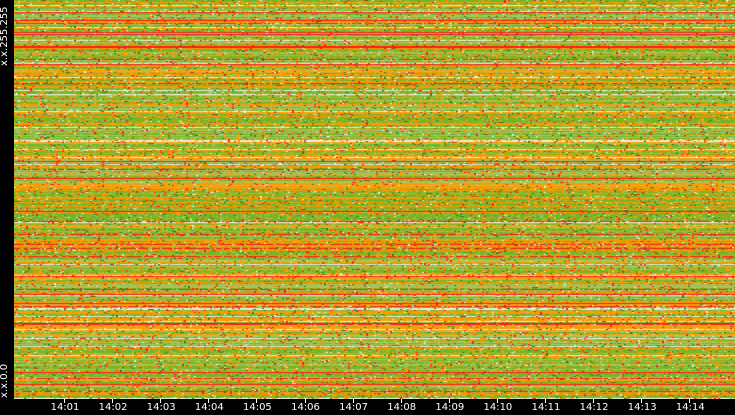 The height and width of the screenshot is (415, 735). I want to click on x-tick-label: 14:09, so click(450, 407).